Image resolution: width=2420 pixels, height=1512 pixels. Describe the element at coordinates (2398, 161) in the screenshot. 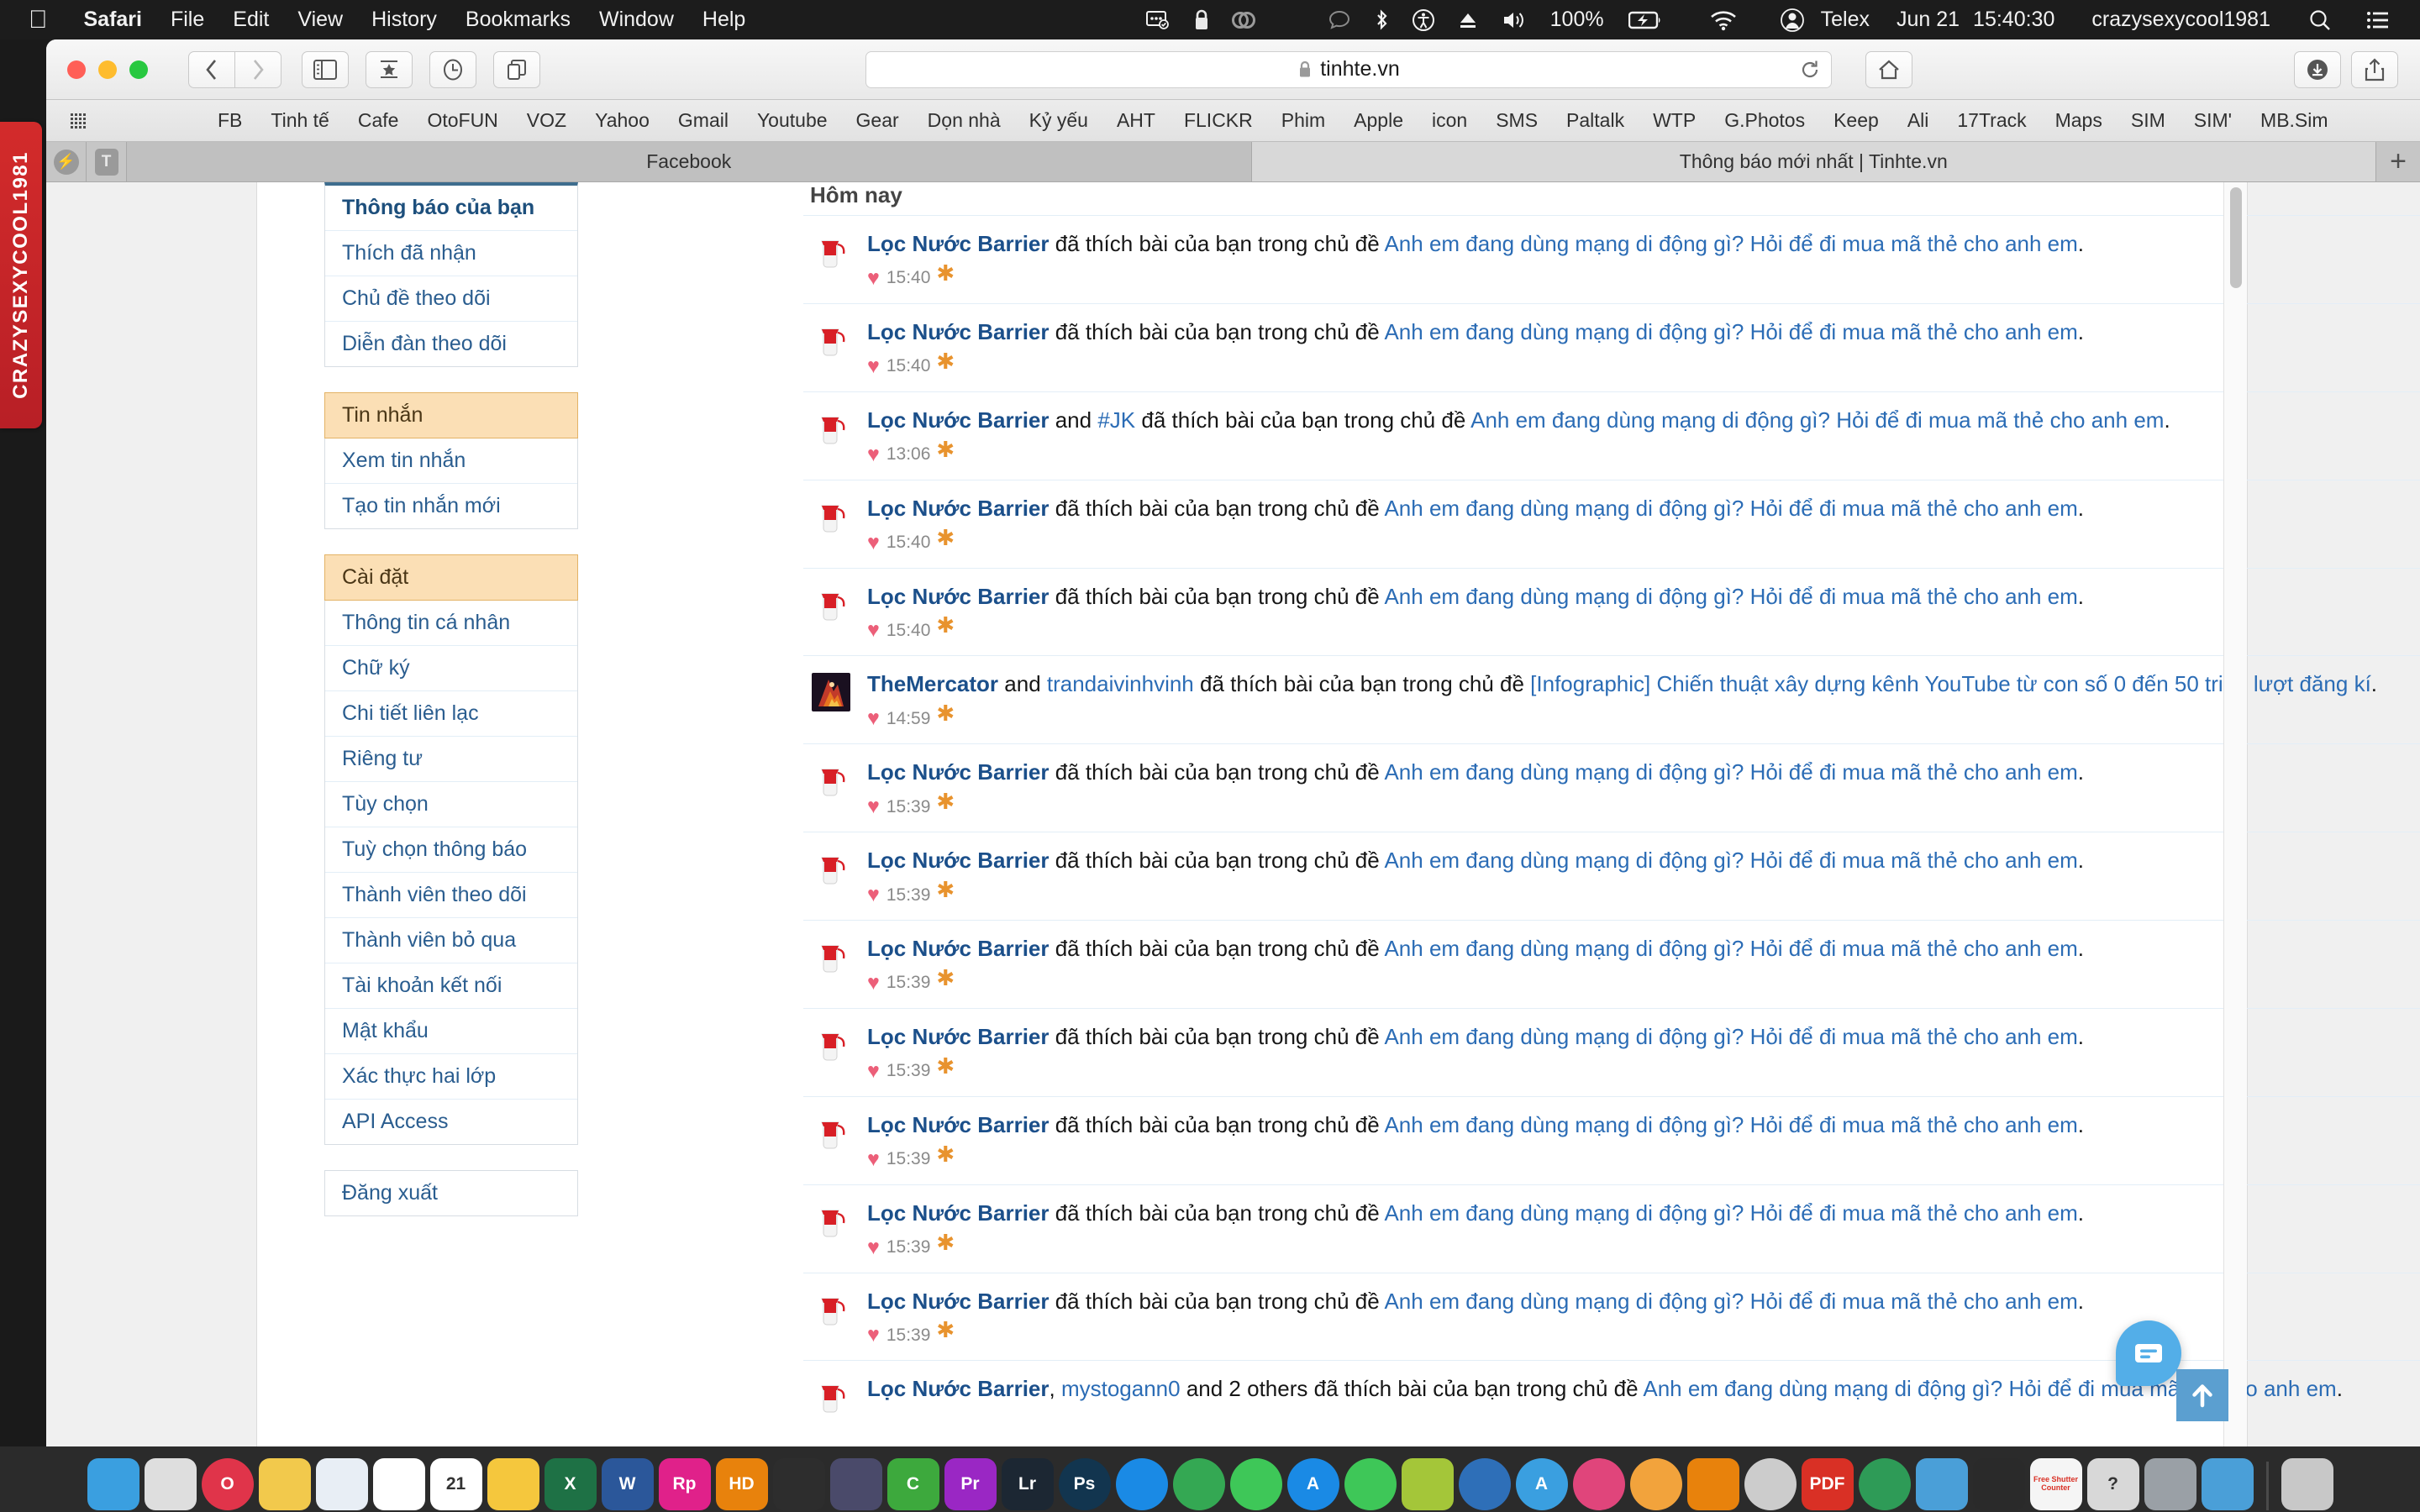

I see `new-tab-button: +` at that location.